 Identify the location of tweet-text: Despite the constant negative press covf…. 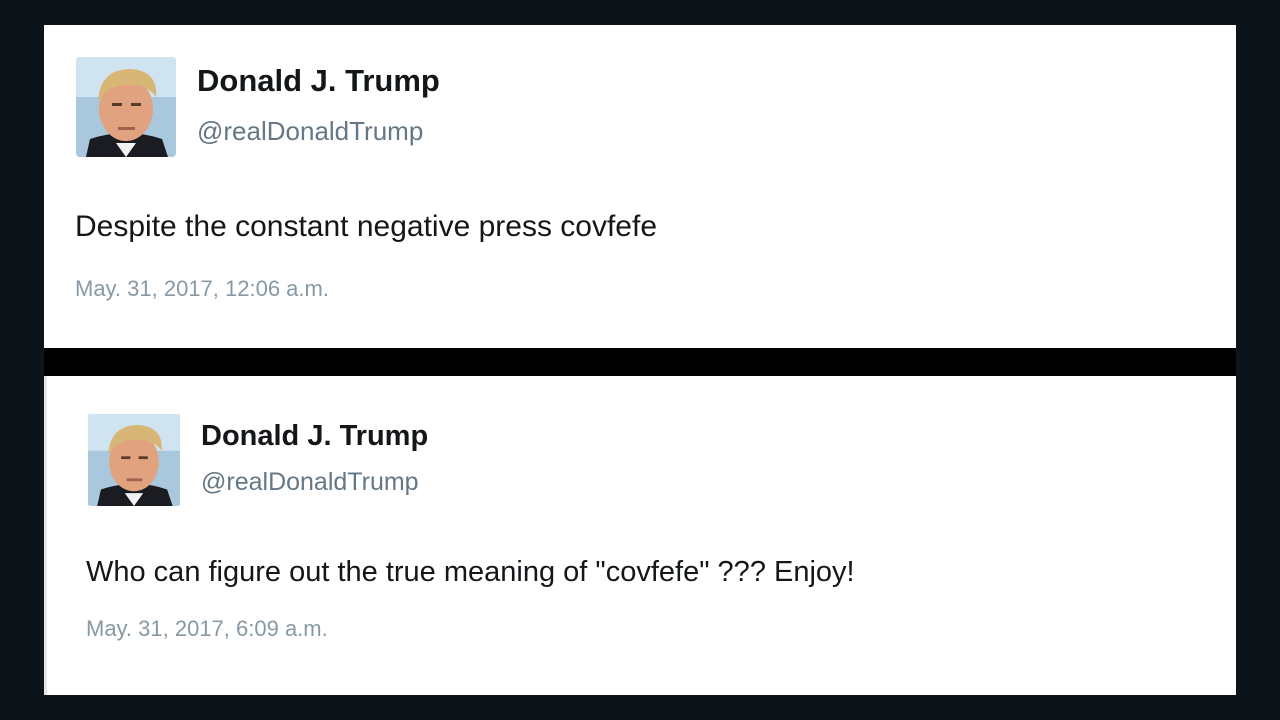
(366, 226).